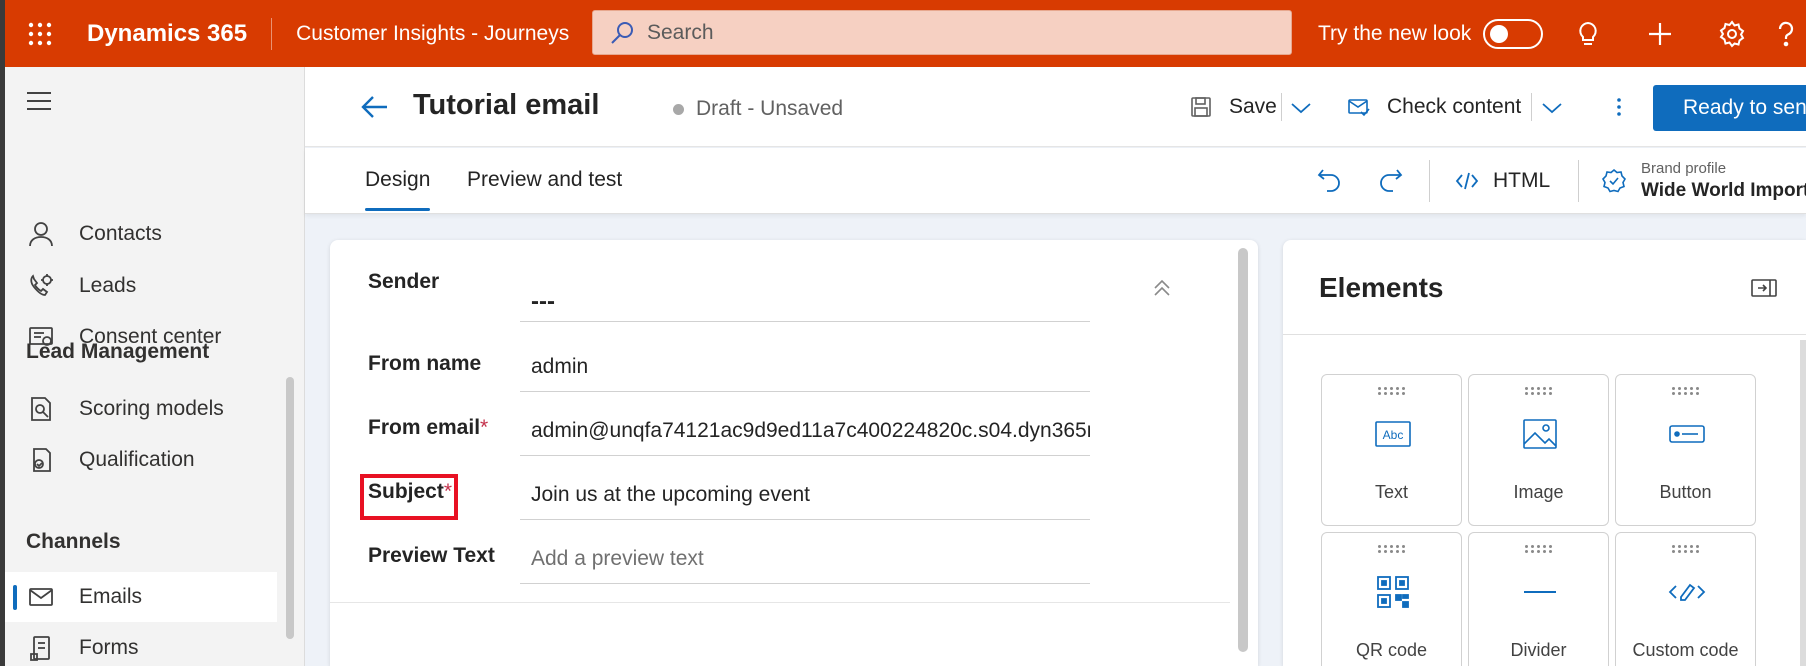  What do you see at coordinates (398, 189) in the screenshot?
I see `tab-design: Design` at bounding box center [398, 189].